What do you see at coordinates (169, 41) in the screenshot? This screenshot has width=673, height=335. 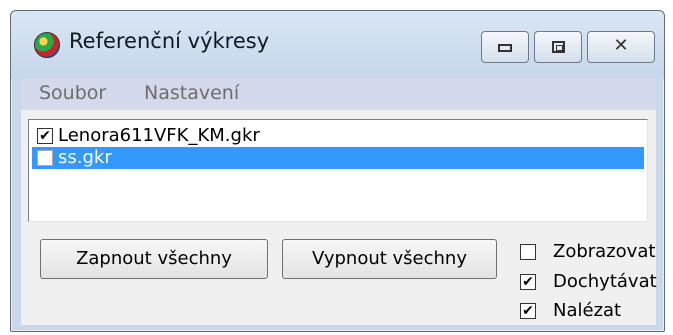 I see `window-title: Referenční výkresy` at bounding box center [169, 41].